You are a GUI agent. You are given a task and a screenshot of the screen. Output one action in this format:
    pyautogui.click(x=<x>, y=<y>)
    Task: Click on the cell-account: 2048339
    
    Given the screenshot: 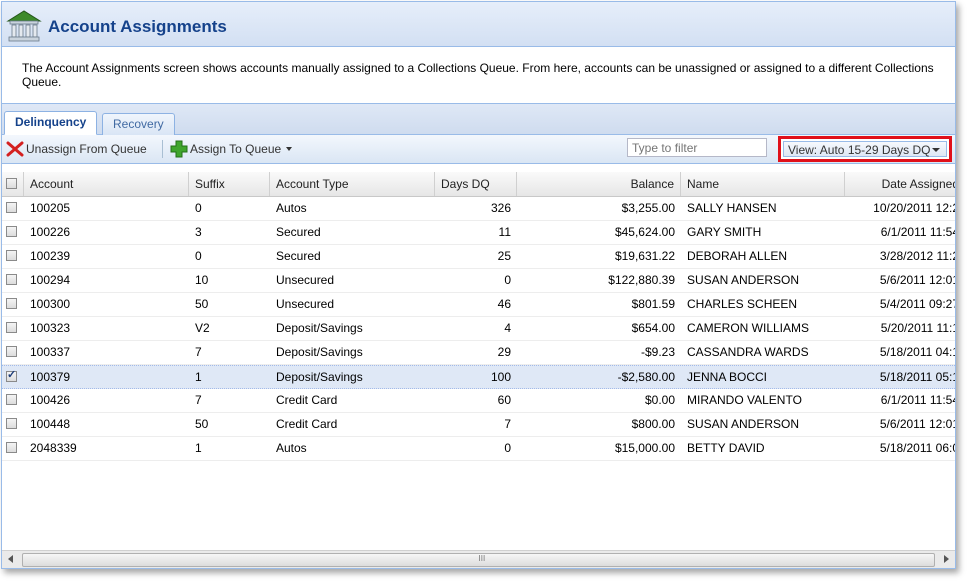 What is the action you would take?
    pyautogui.click(x=53, y=448)
    